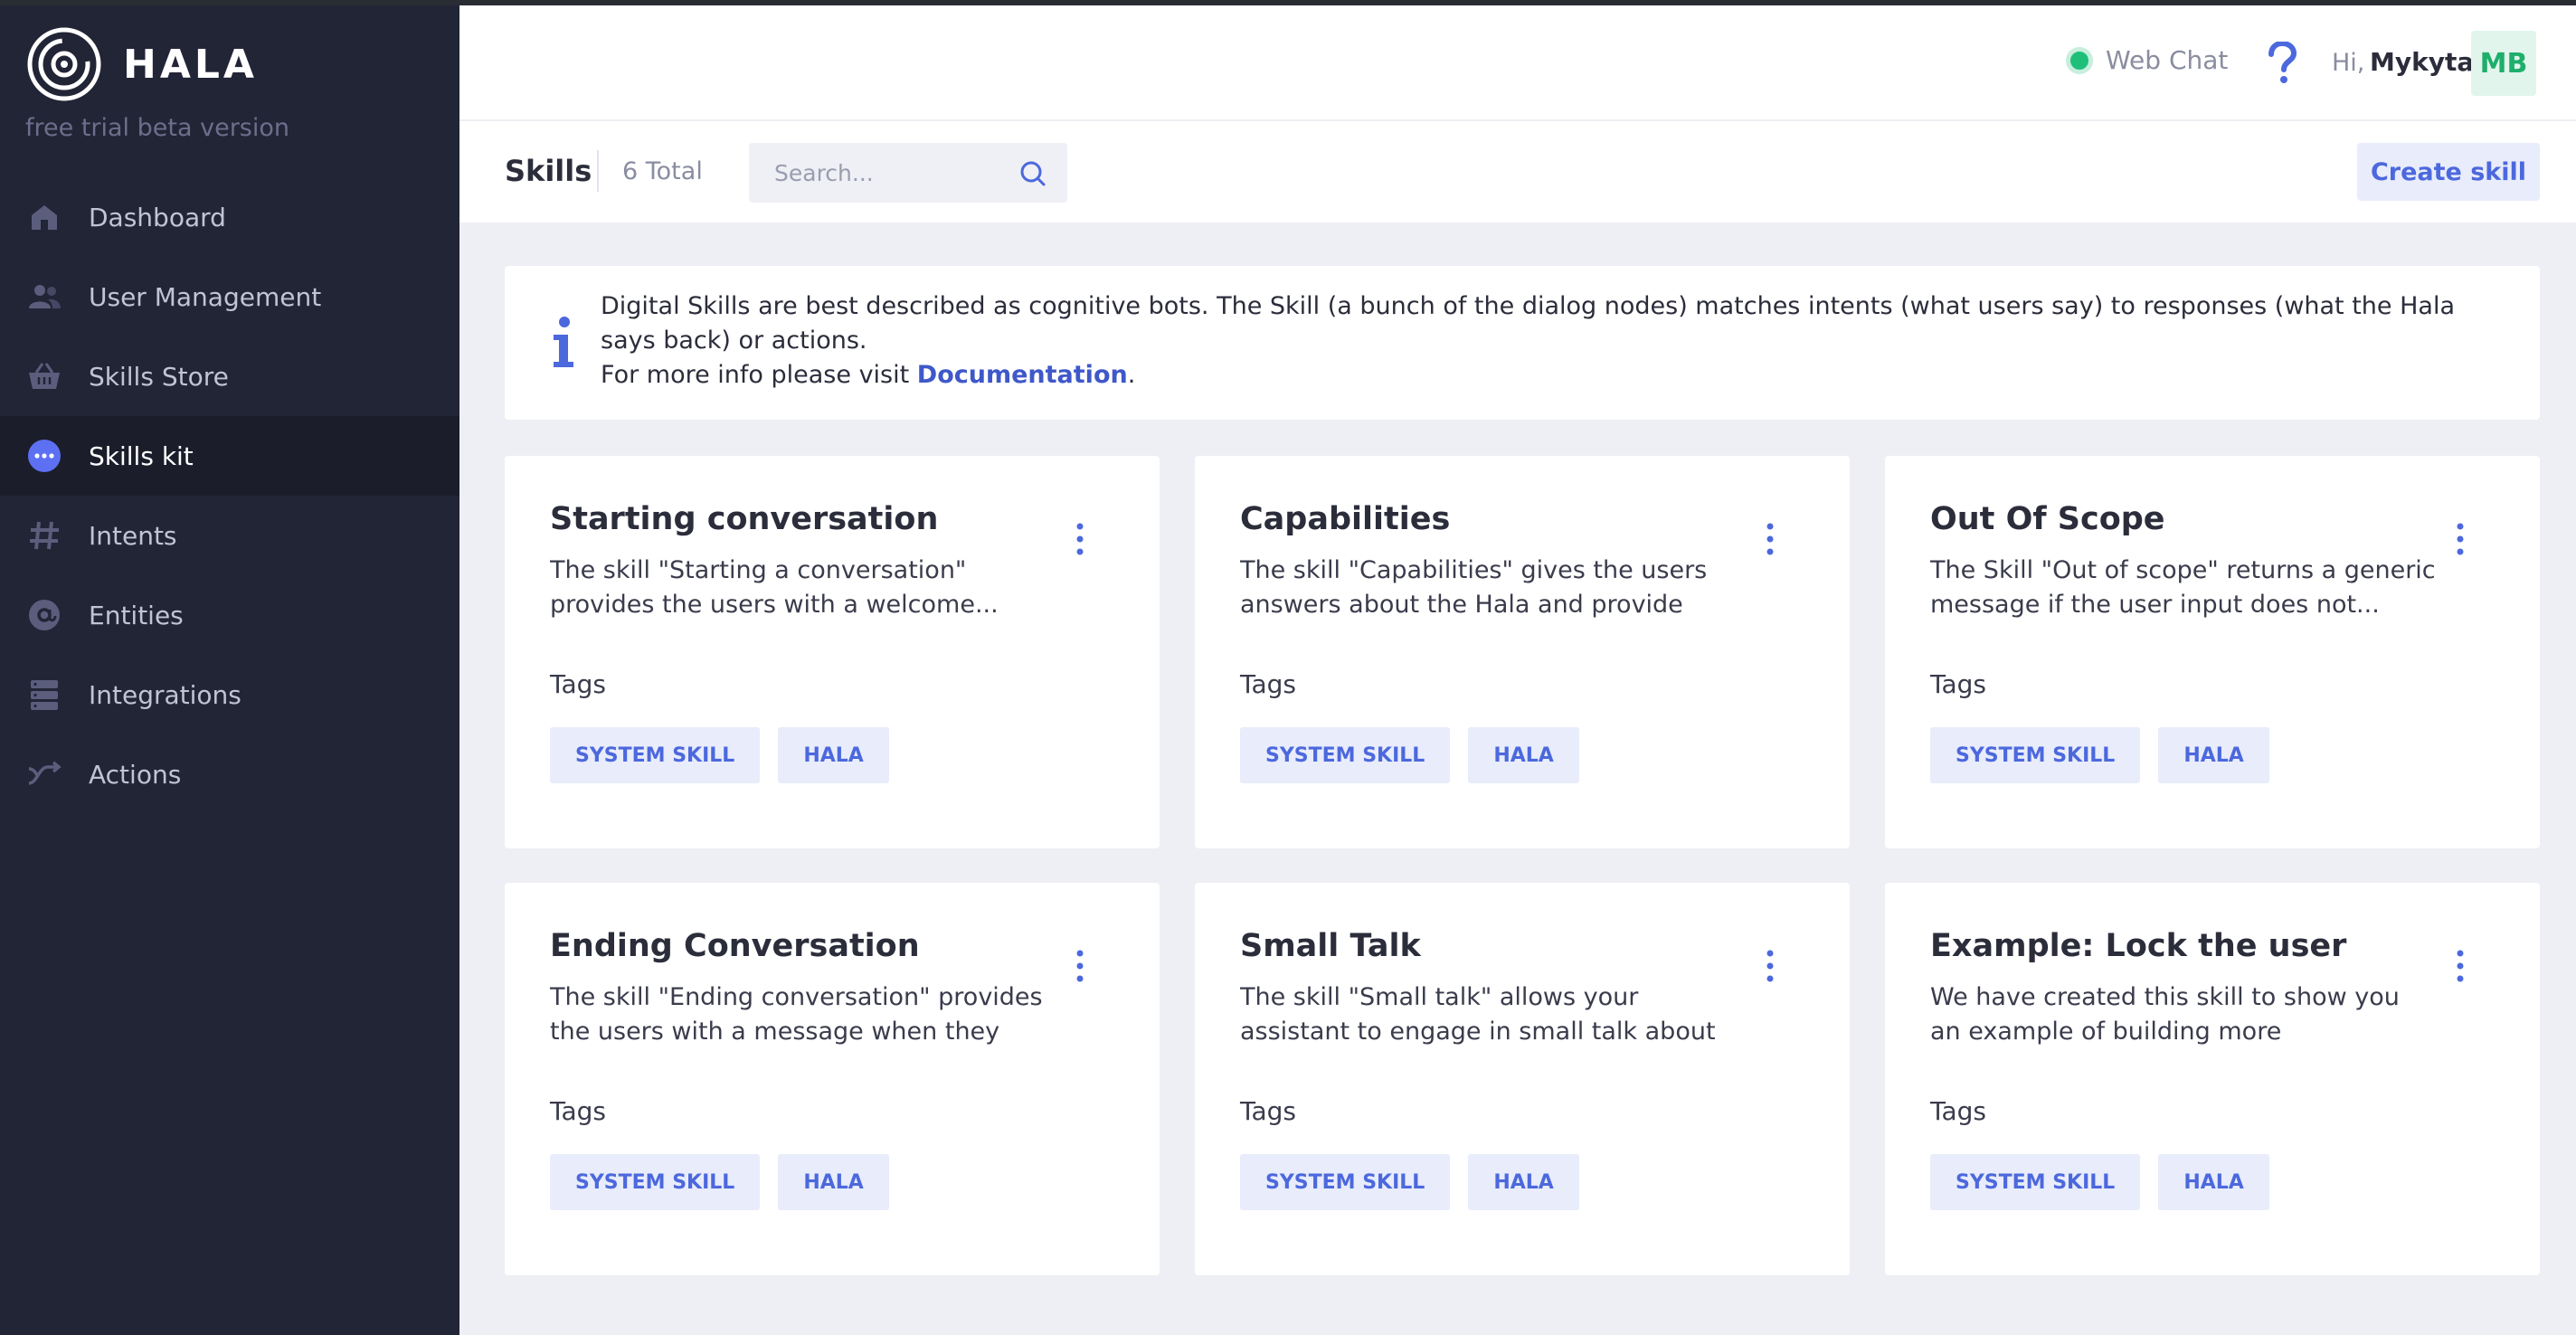 The image size is (2576, 1335). I want to click on sidebar-item-integrations: Integrations, so click(230, 694).